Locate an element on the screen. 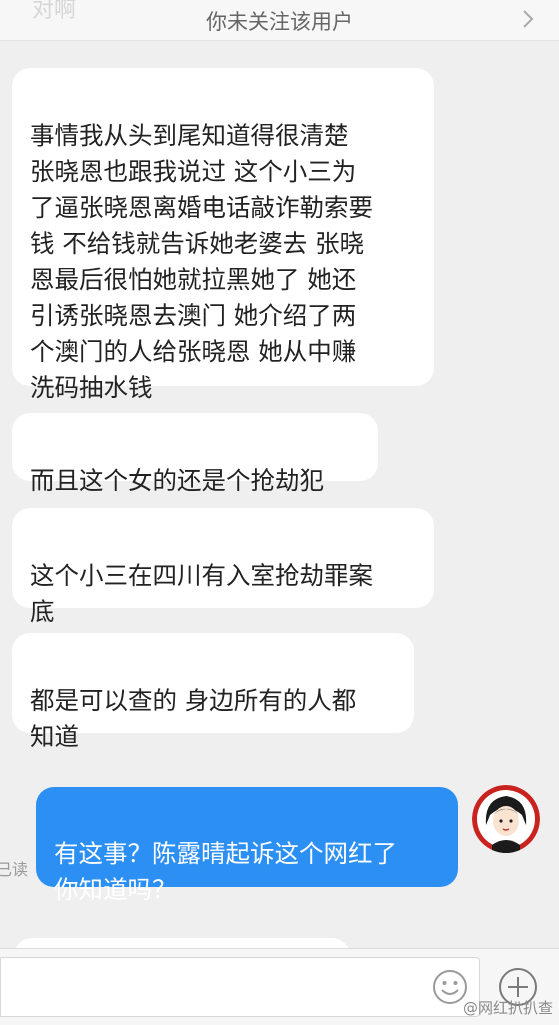  incoming-message-bubble: 都是可以查的 身边所有的人都 知道 is located at coordinates (213, 692).